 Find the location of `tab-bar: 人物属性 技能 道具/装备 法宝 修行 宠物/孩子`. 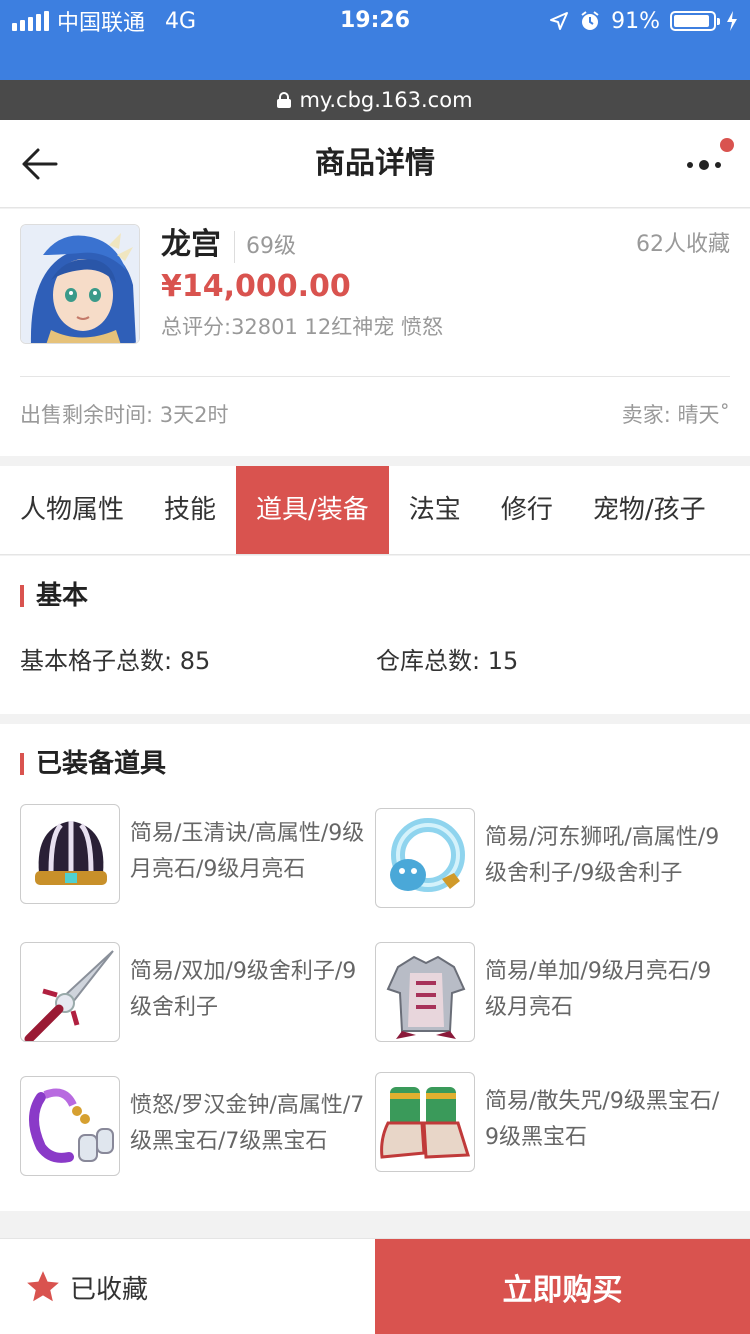

tab-bar: 人物属性 技能 道具/装备 法宝 修行 宠物/孩子 is located at coordinates (375, 510).